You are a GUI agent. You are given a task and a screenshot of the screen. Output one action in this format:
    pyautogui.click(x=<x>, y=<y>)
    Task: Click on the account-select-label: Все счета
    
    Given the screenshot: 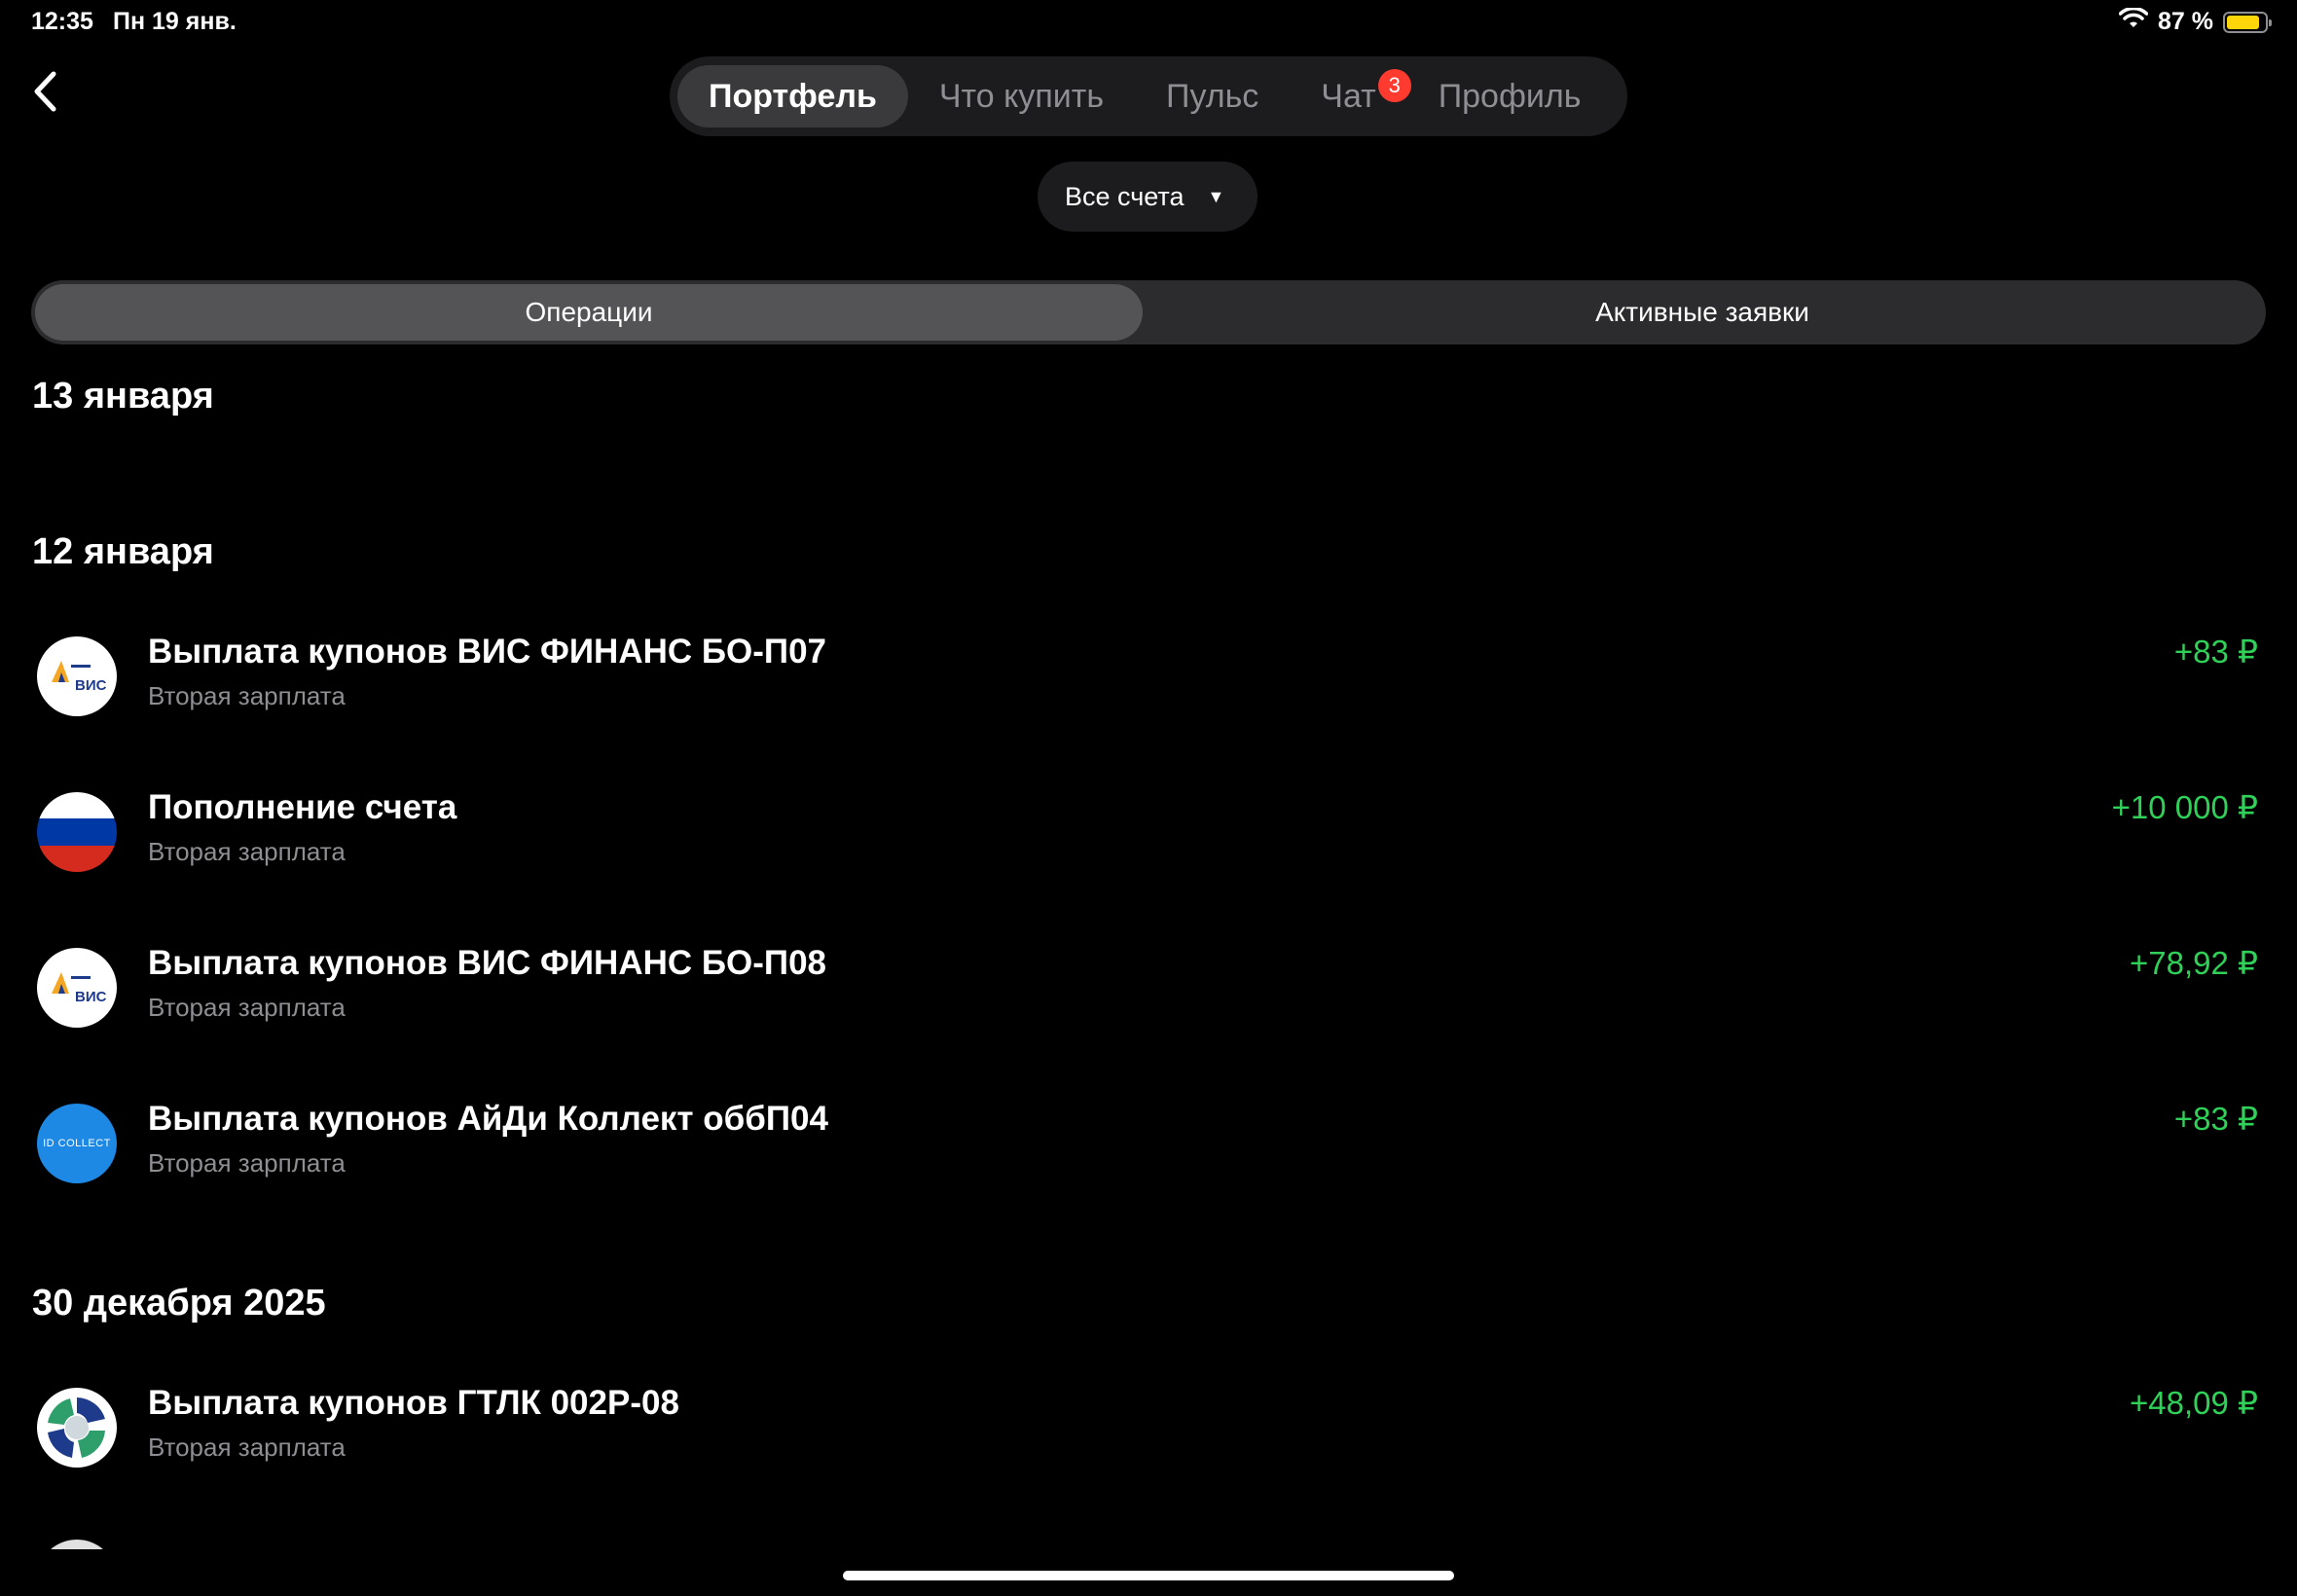 What is the action you would take?
    pyautogui.click(x=1125, y=196)
    